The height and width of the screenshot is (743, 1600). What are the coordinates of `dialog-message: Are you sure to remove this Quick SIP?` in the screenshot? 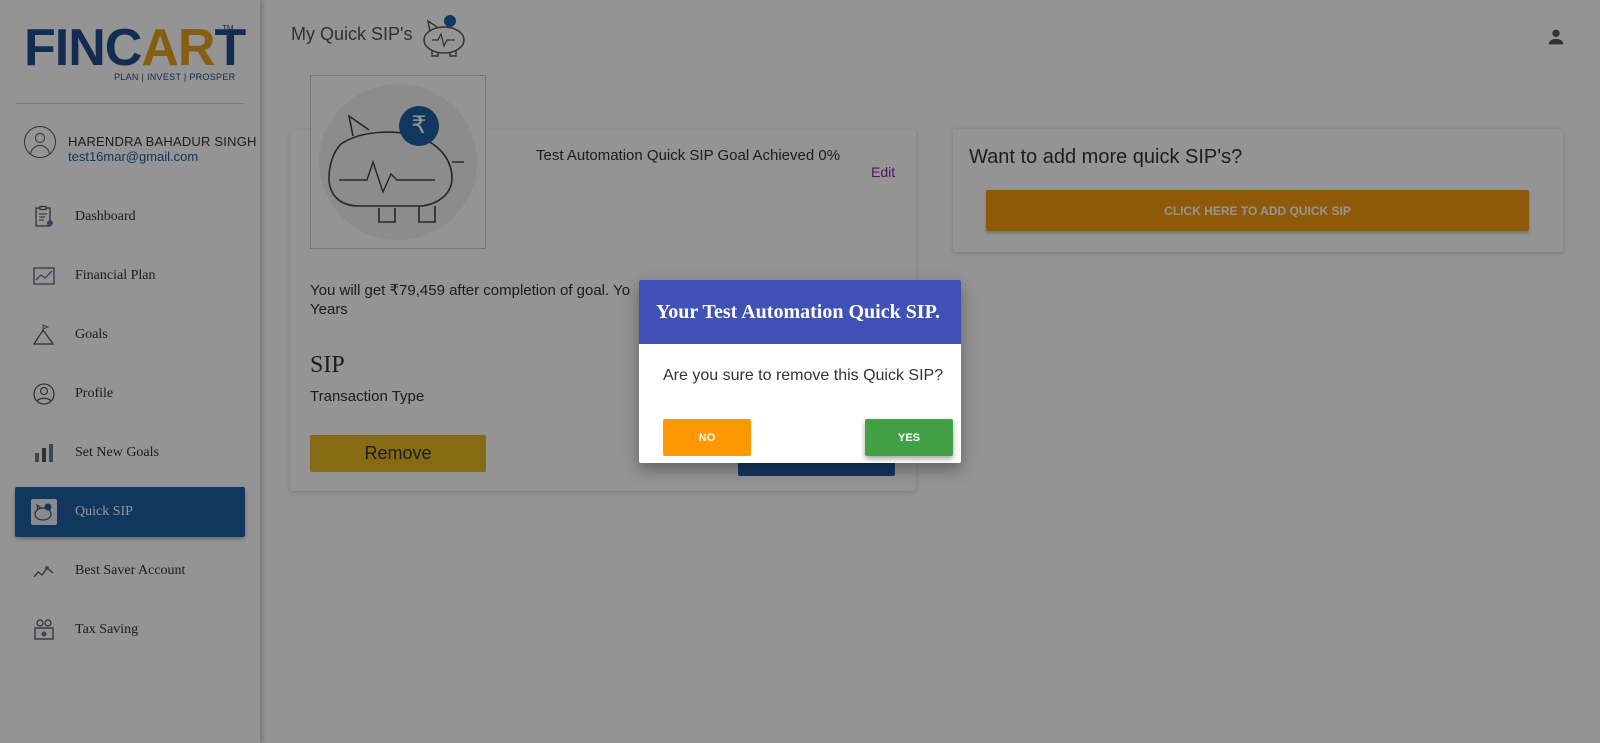 It's located at (803, 375).